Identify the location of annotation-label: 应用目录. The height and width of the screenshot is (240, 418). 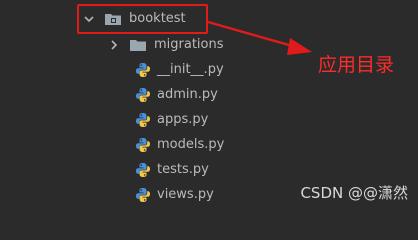
(356, 65).